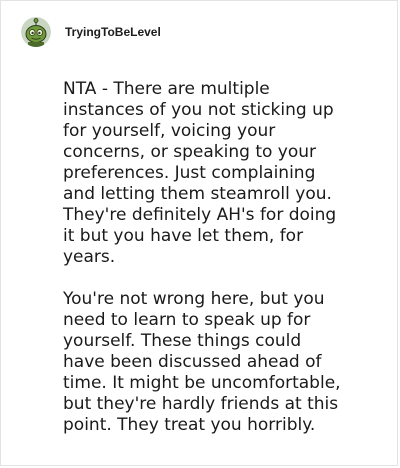  What do you see at coordinates (189, 425) in the screenshot?
I see `comment-line: point. They treat you horribly.` at bounding box center [189, 425].